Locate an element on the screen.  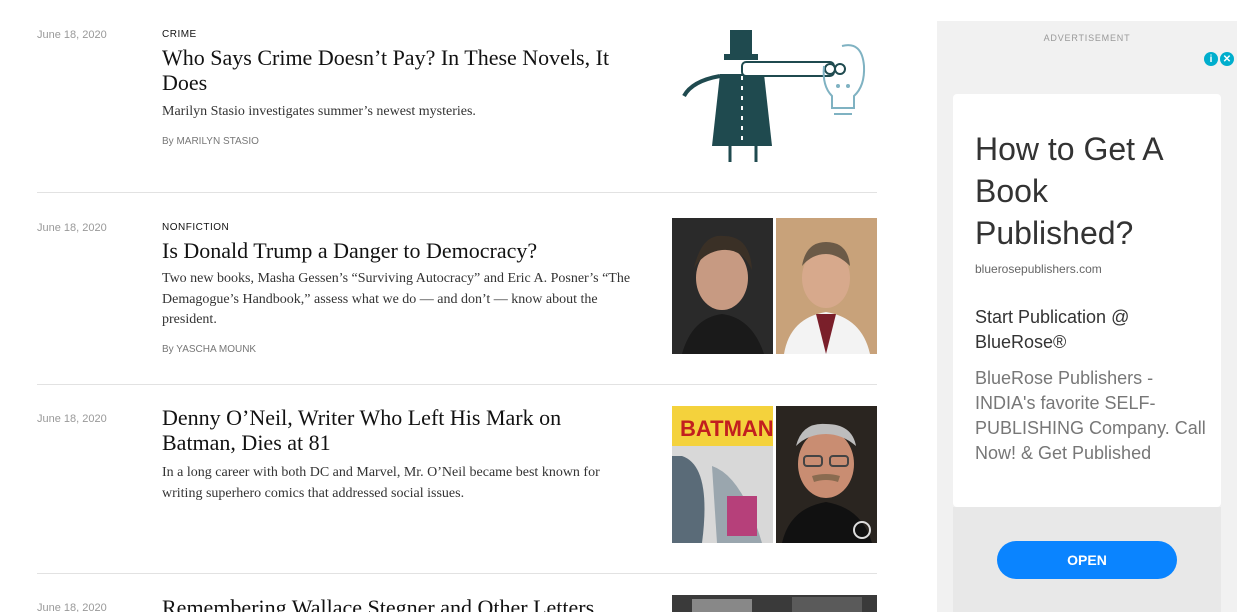
ad-choices: i ✕ is located at coordinates (1220, 60).